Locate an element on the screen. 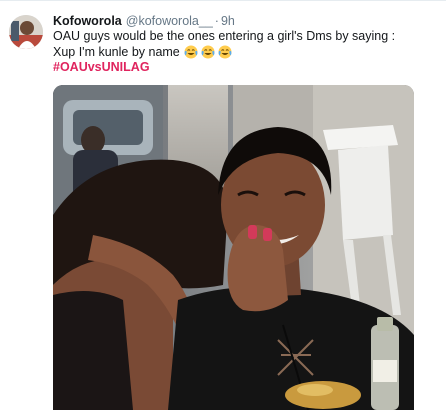  hashtag-link: #OAUvsUNILAG is located at coordinates (238, 68).